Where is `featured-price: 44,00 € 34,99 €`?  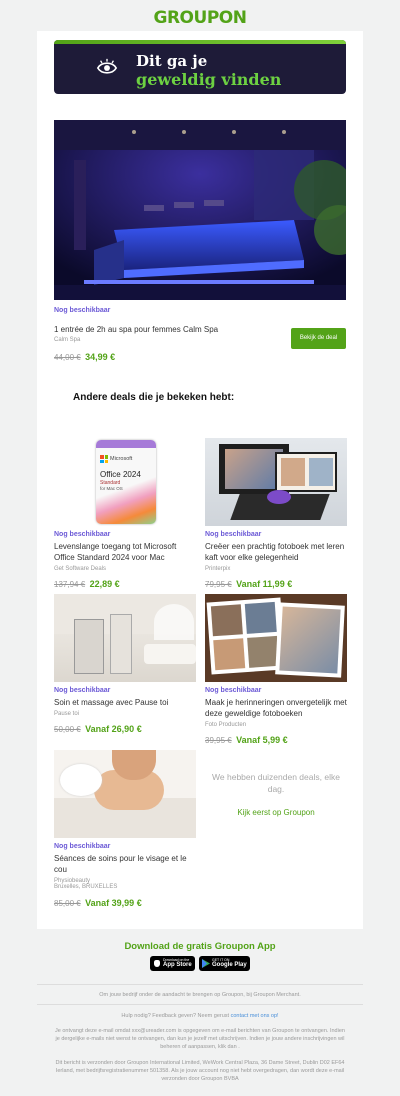 featured-price: 44,00 € 34,99 € is located at coordinates (84, 356).